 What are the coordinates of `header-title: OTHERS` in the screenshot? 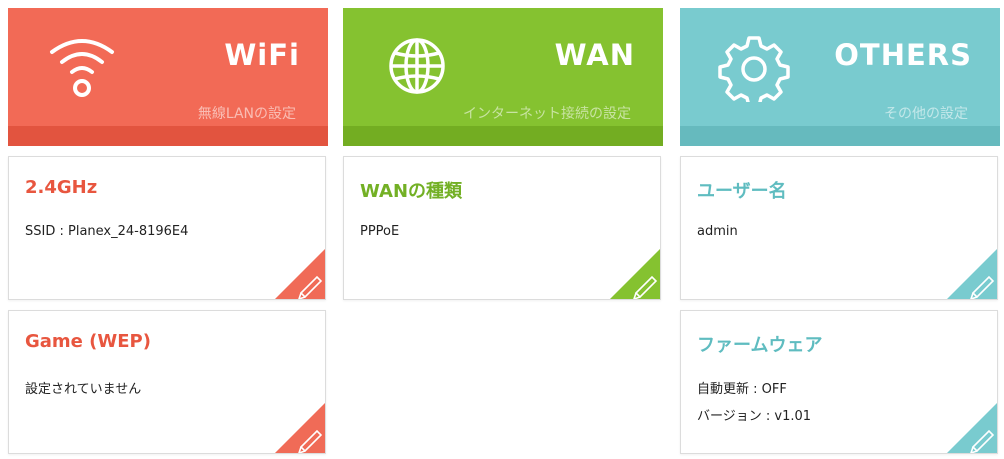 It's located at (903, 55).